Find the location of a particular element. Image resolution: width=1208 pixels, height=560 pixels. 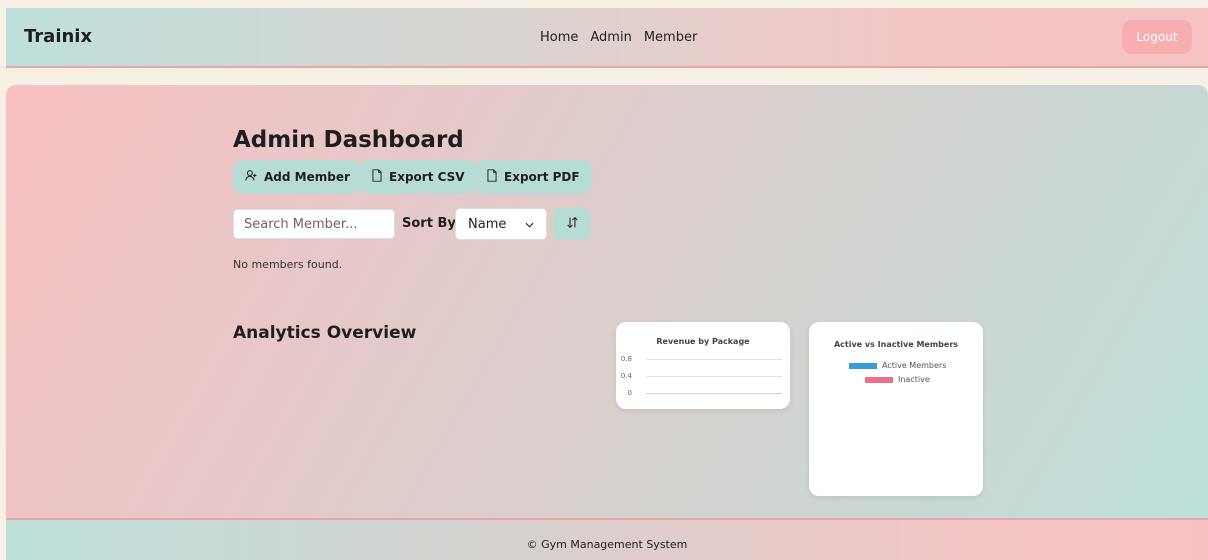

legend-label: Inactive is located at coordinates (914, 379).